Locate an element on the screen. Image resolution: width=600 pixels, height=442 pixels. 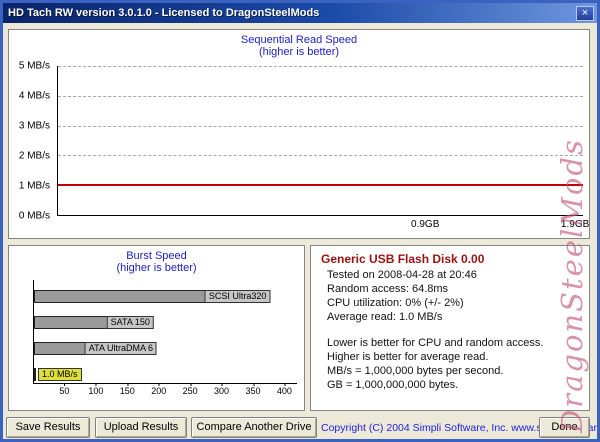
result-note: Higher is better for average read. is located at coordinates (408, 357).